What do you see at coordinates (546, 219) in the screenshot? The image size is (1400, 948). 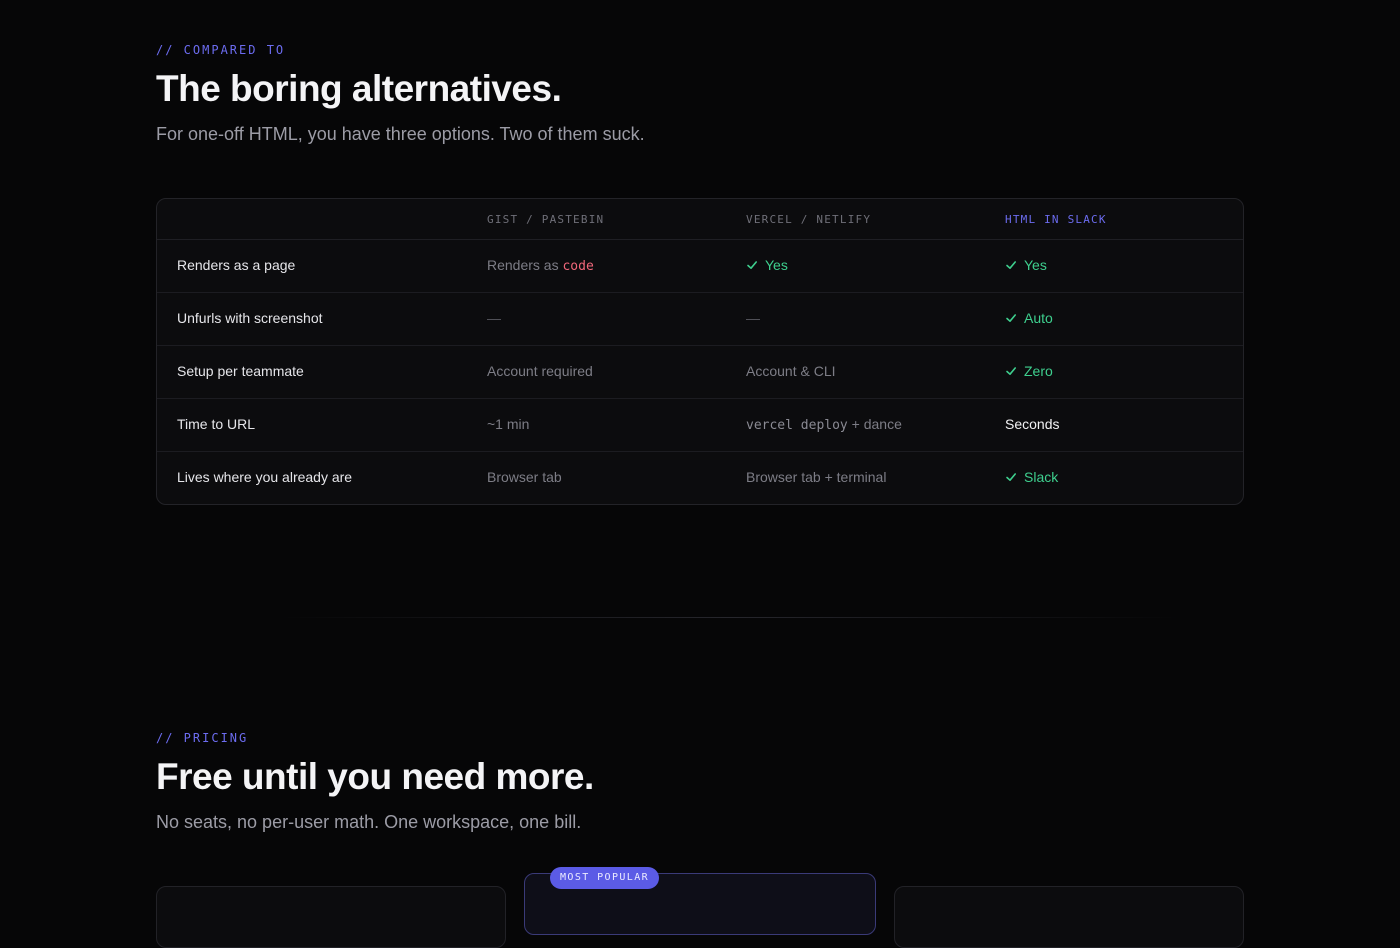 I see `col-header-gist: GIST / PASTEBIN` at bounding box center [546, 219].